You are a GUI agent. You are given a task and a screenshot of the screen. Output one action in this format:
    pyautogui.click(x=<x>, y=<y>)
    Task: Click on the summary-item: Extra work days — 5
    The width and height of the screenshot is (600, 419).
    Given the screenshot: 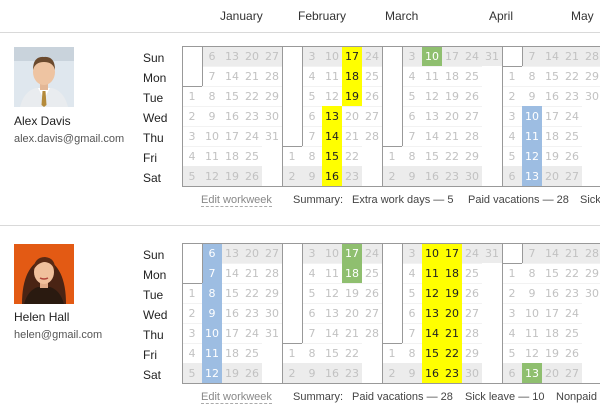 What is the action you would take?
    pyautogui.click(x=403, y=200)
    